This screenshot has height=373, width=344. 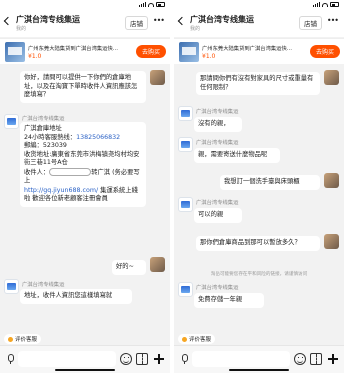 What do you see at coordinates (258, 83) in the screenshot?
I see `user-message: 那請問你們有沒有對家具的尺寸或重量有任何限制？` at bounding box center [258, 83].